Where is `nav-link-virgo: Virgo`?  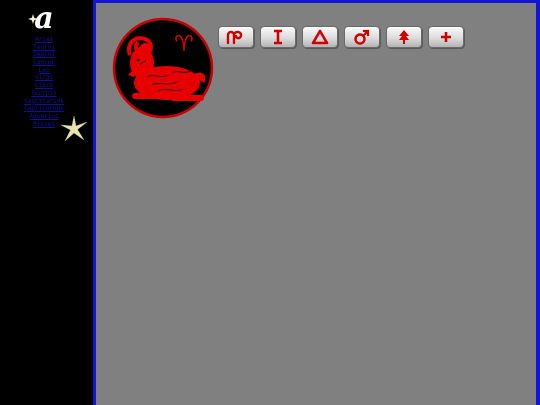 nav-link-virgo: Virgo is located at coordinates (44, 77).